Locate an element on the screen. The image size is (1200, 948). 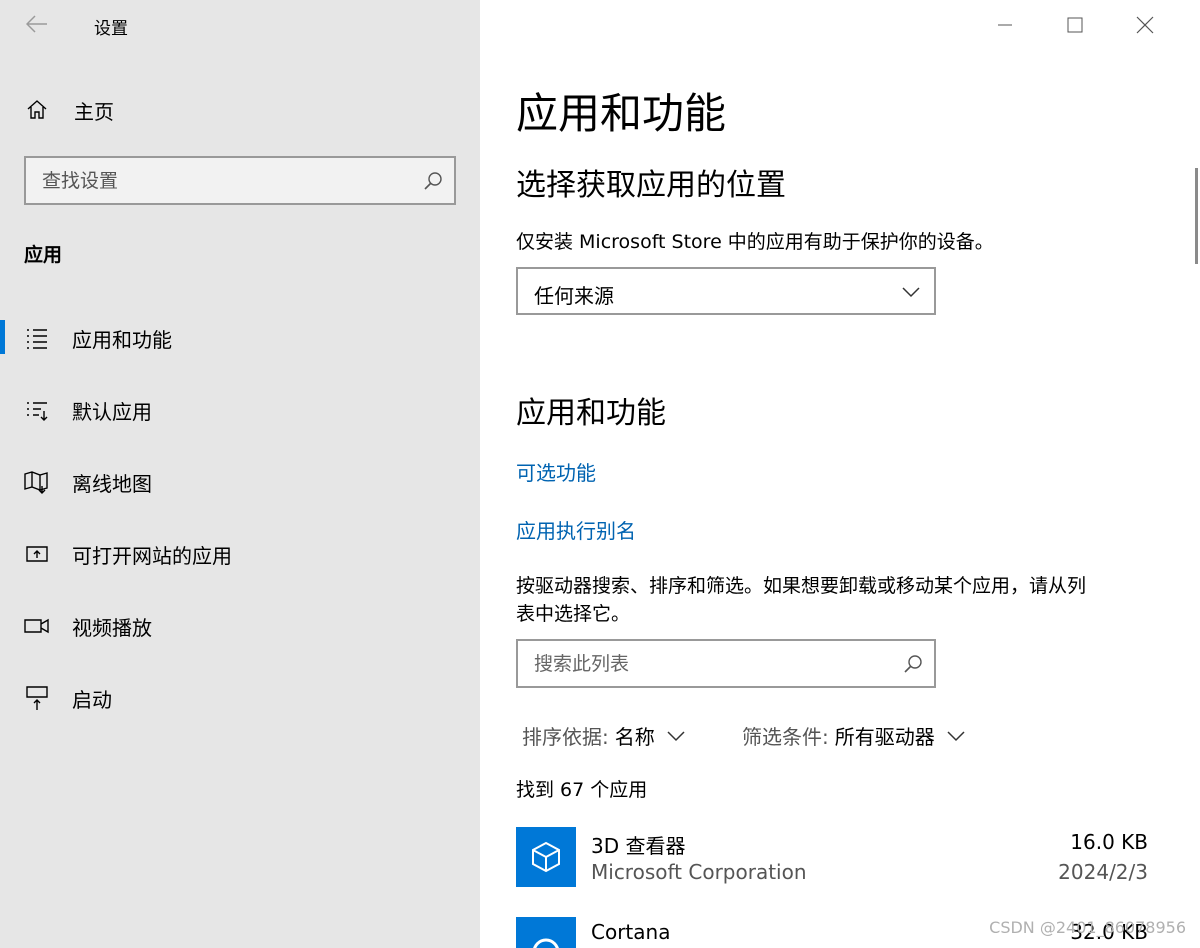
list-search-input is located at coordinates (726, 663).